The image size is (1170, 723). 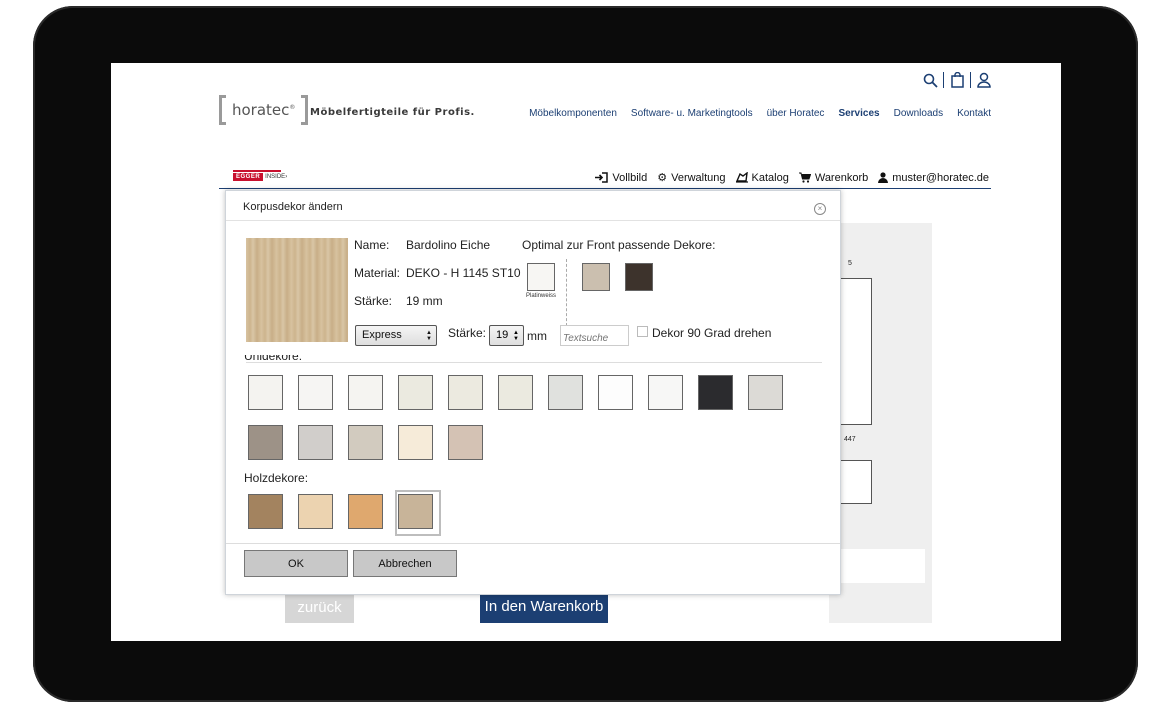 I want to click on delivery-select-value: Express, so click(x=382, y=335).